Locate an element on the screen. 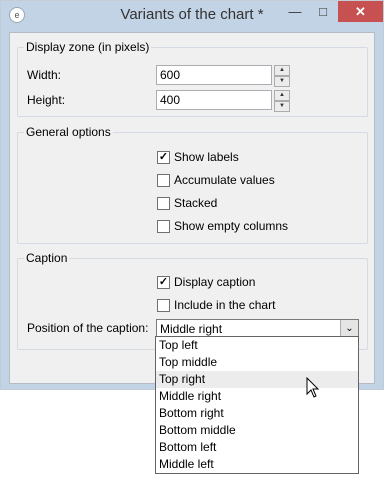 The width and height of the screenshot is (386, 481). caption-position-value: Middle right is located at coordinates (191, 329).